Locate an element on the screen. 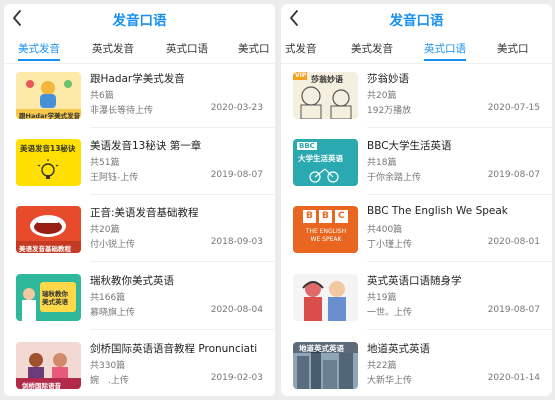 This screenshot has height=400, width=555. bbc-logo: C is located at coordinates (341, 216).